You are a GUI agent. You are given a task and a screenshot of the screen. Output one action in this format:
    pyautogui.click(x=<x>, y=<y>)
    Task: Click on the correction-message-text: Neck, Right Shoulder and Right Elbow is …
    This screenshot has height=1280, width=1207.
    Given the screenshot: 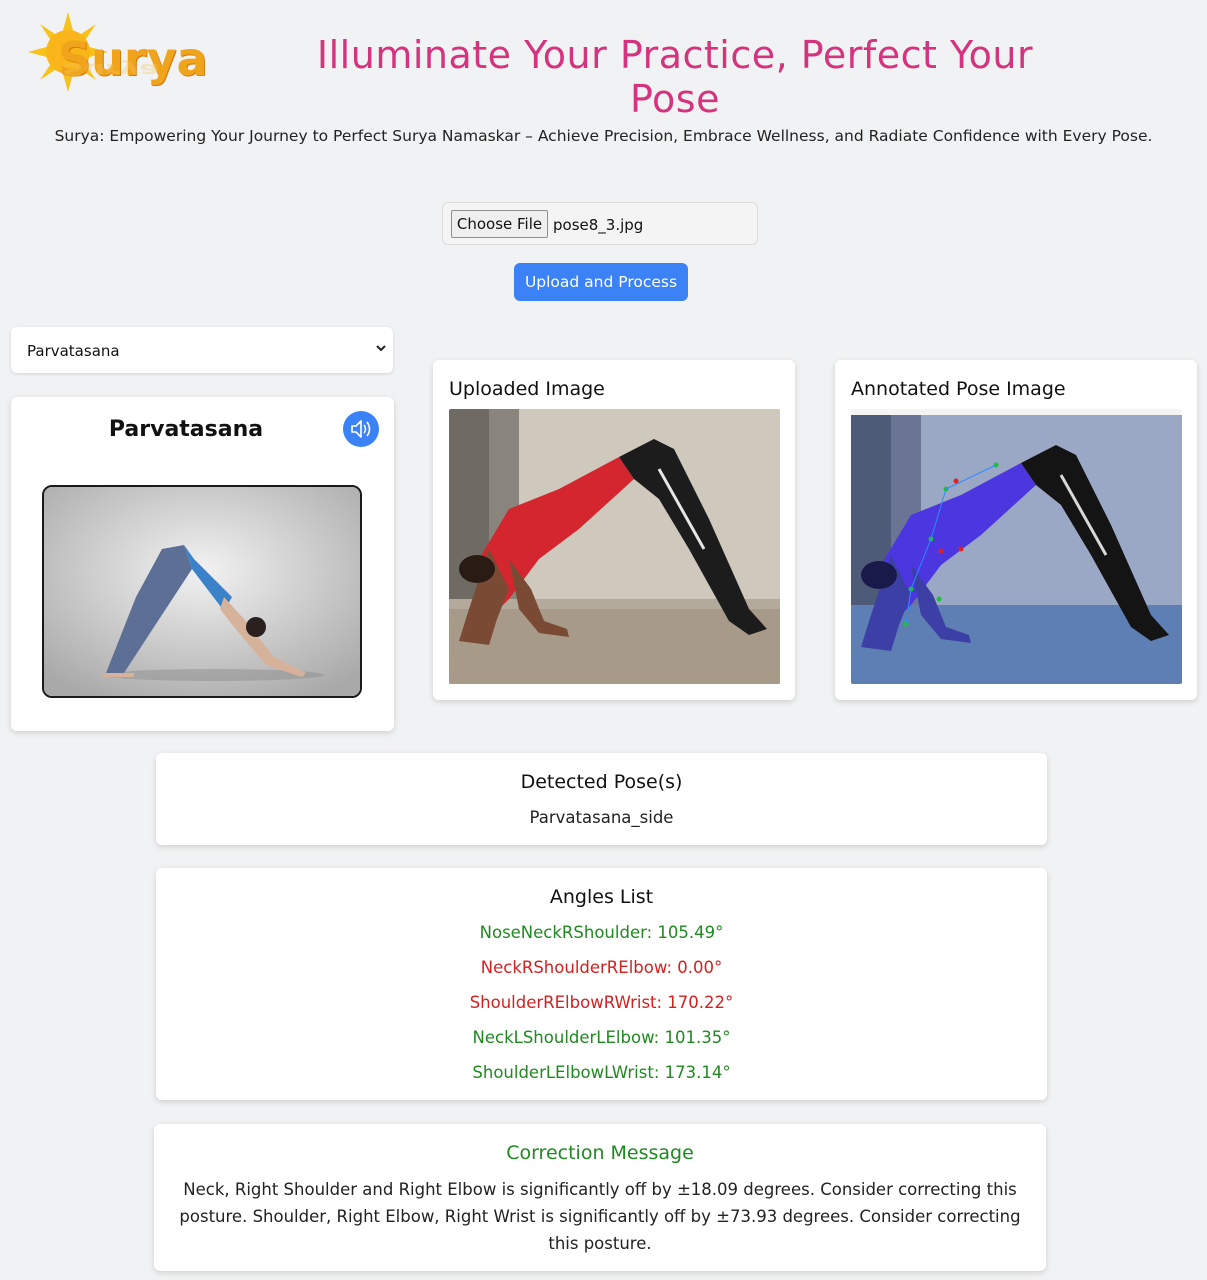 What is the action you would take?
    pyautogui.click(x=600, y=1216)
    